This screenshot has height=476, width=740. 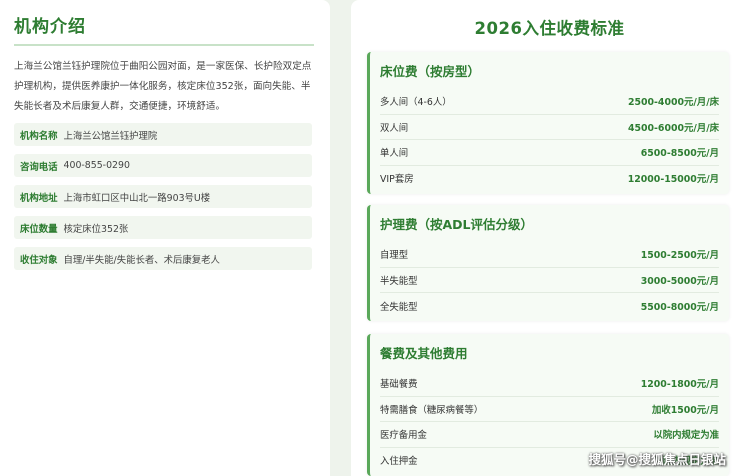 What do you see at coordinates (549, 127) in the screenshot?
I see `fee-row: 双人间 4500-6000元/月/床` at bounding box center [549, 127].